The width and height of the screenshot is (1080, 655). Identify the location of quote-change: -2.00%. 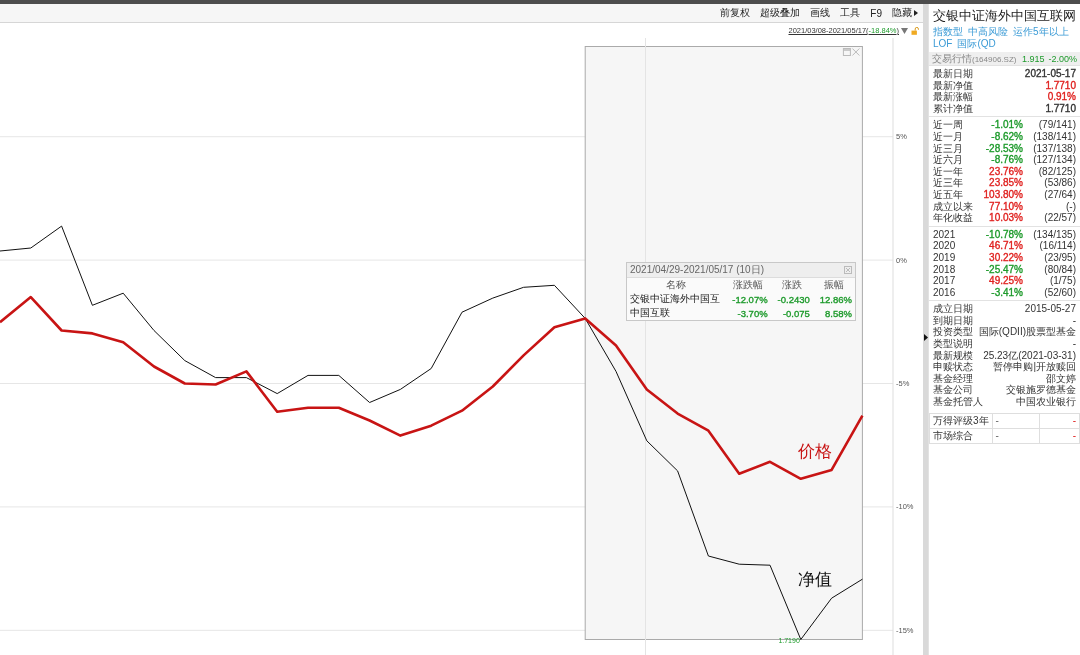
(1062, 58).